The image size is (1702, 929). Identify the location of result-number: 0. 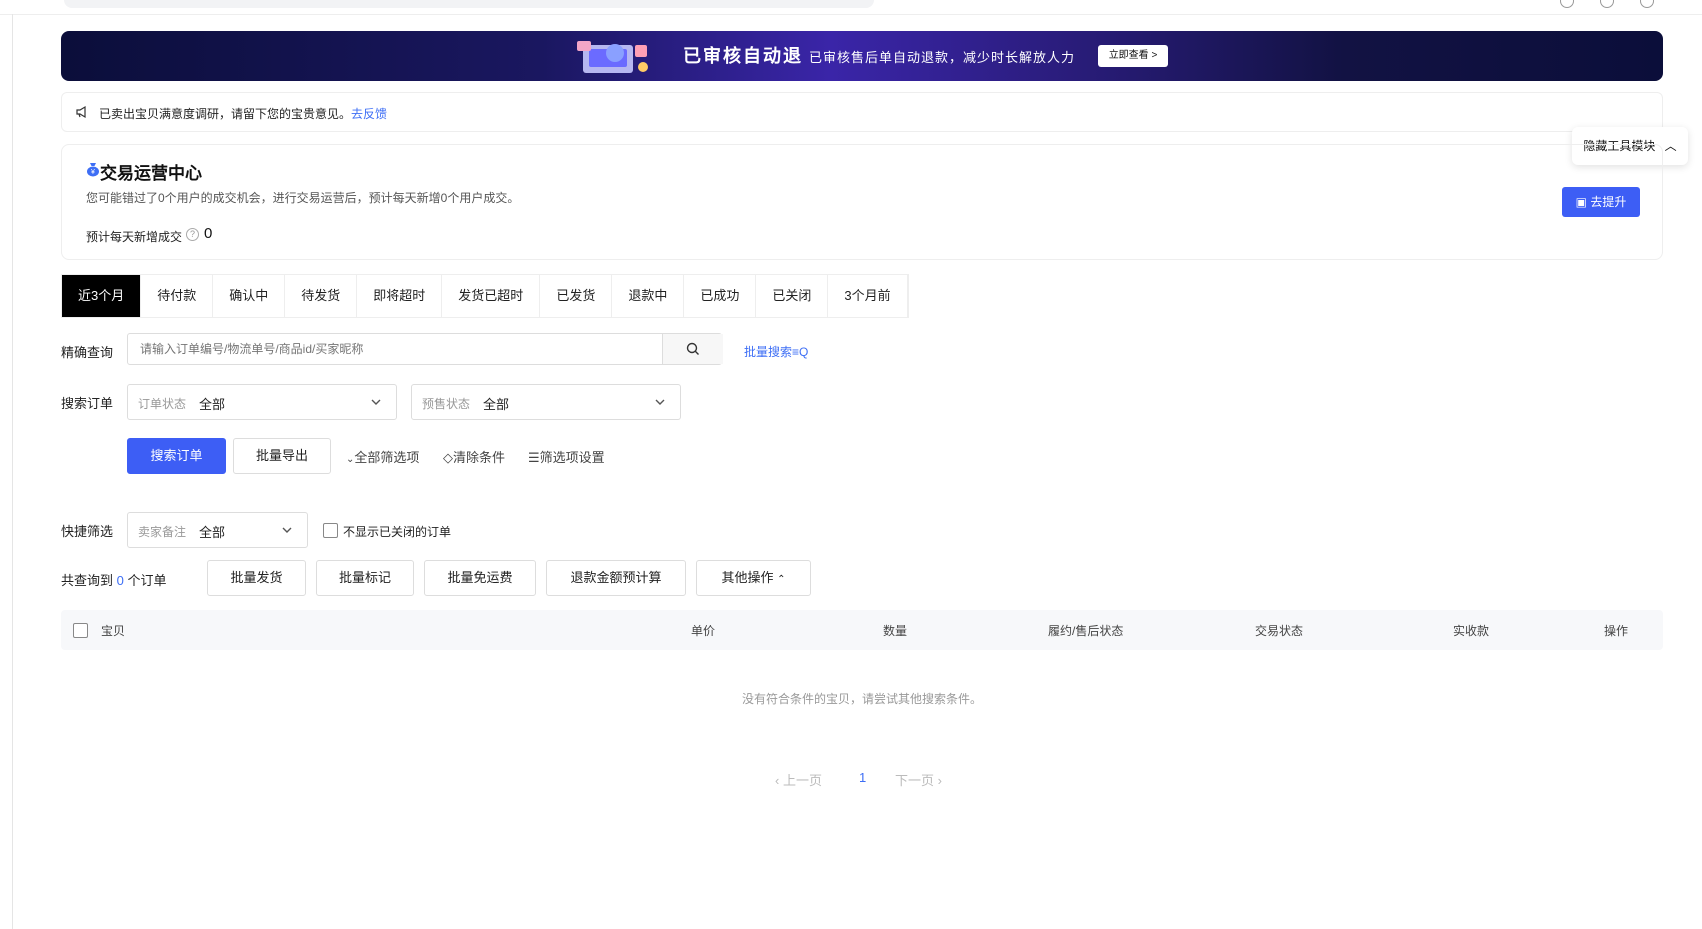
(120, 580).